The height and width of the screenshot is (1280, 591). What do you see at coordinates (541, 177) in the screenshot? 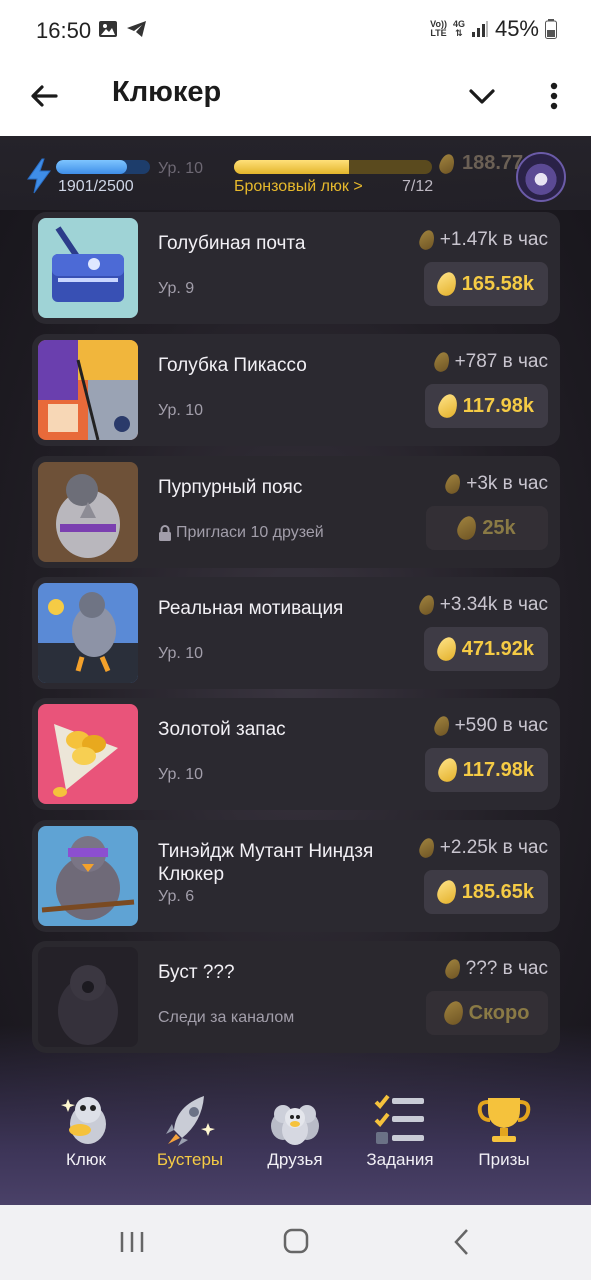
I see `avatar` at bounding box center [541, 177].